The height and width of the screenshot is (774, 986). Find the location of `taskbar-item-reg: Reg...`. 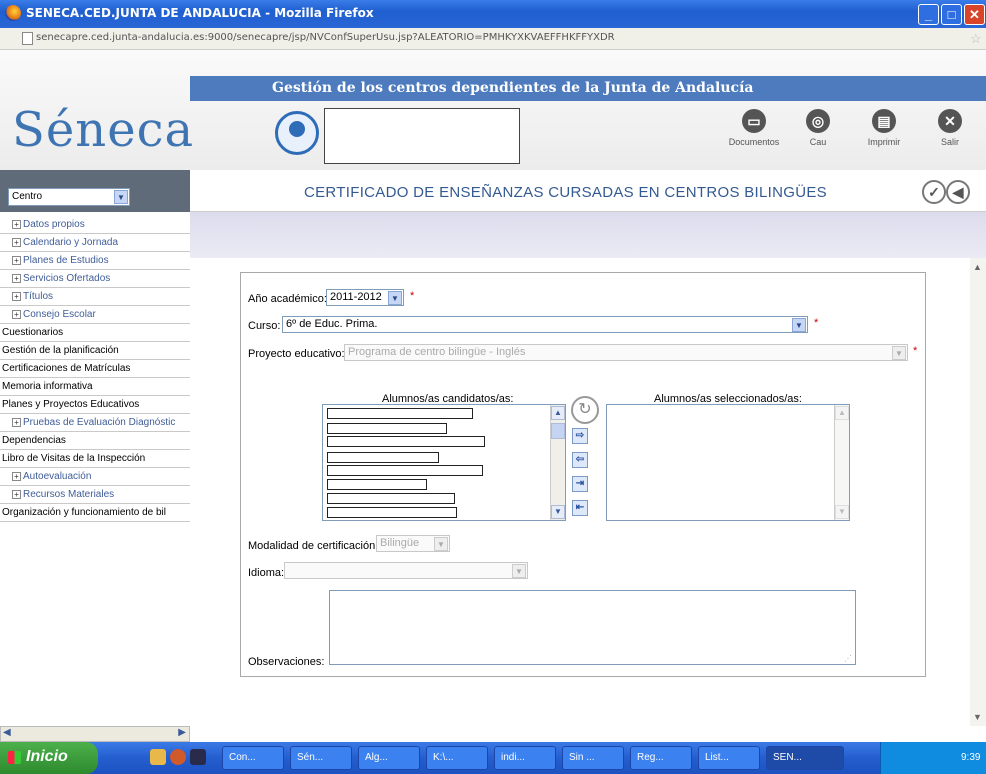

taskbar-item-reg: Reg... is located at coordinates (661, 758).